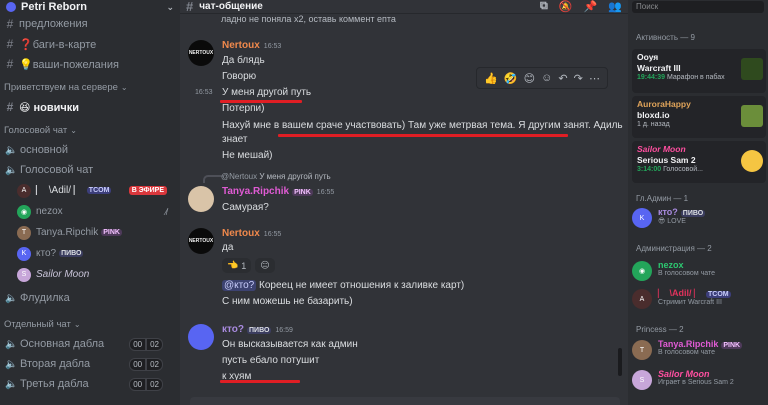  What do you see at coordinates (90, 24) in the screenshot?
I see `channel-predlozheniya: # предложения` at bounding box center [90, 24].